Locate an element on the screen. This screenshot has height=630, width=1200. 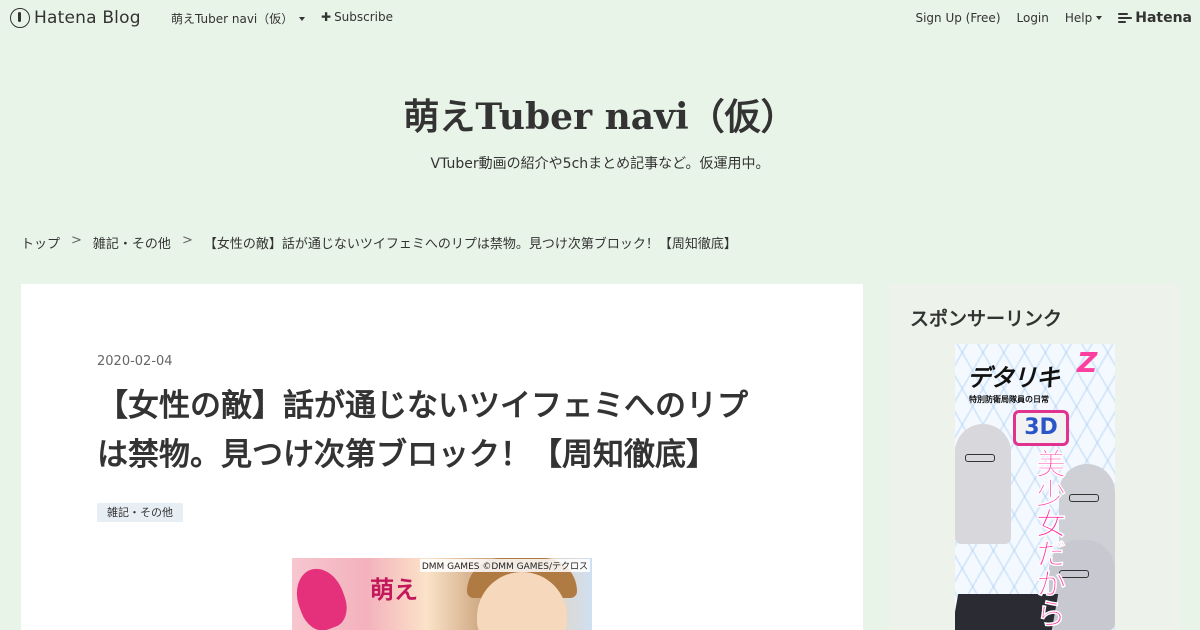
plus-icon: ✚ is located at coordinates (326, 17).